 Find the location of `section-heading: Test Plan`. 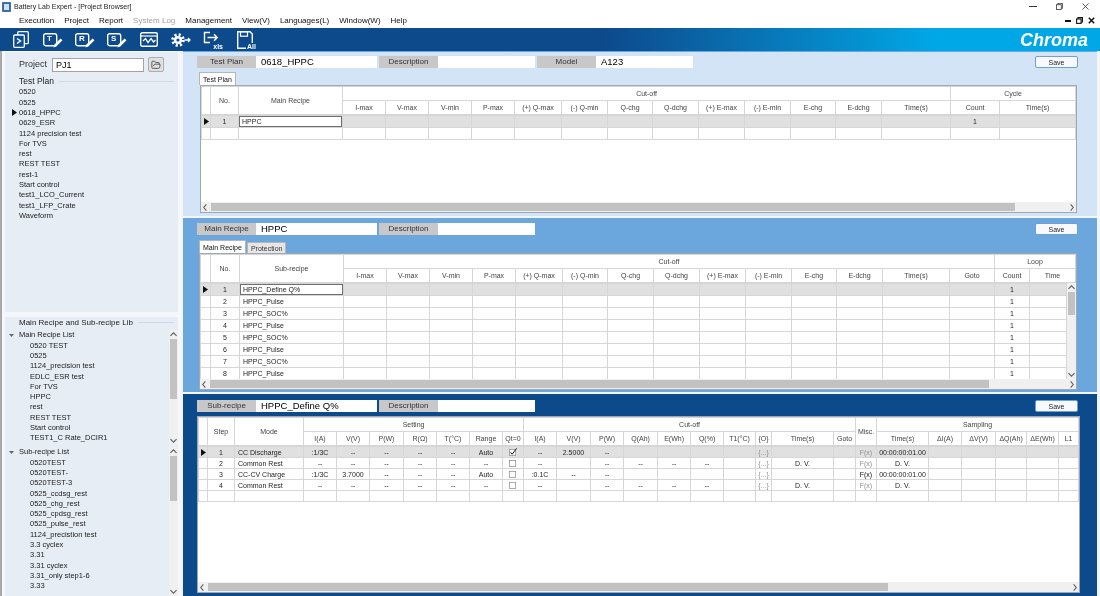

section-heading: Test Plan is located at coordinates (36, 81).